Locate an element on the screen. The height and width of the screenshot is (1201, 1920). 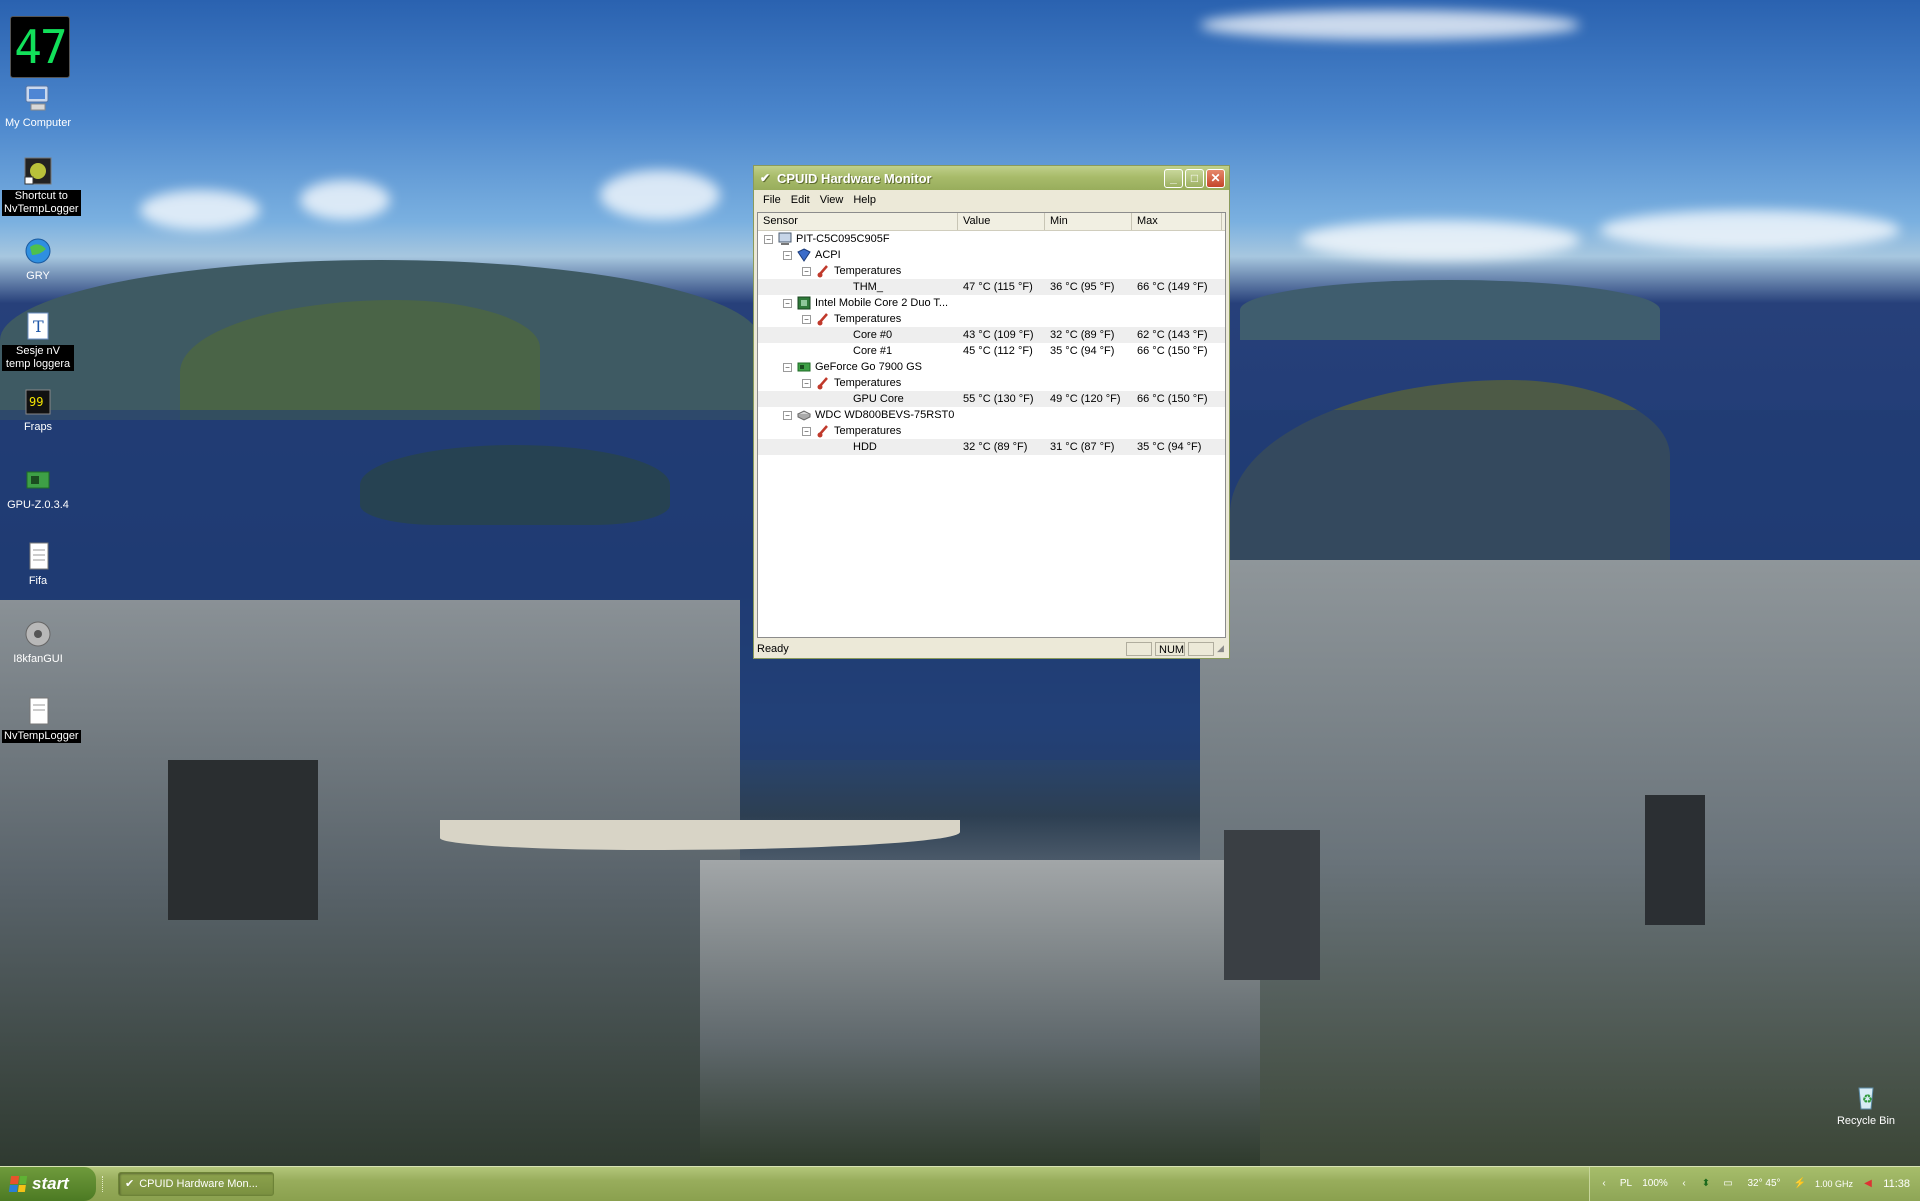
sensor-label: Core #1 is located at coordinates (873, 351).